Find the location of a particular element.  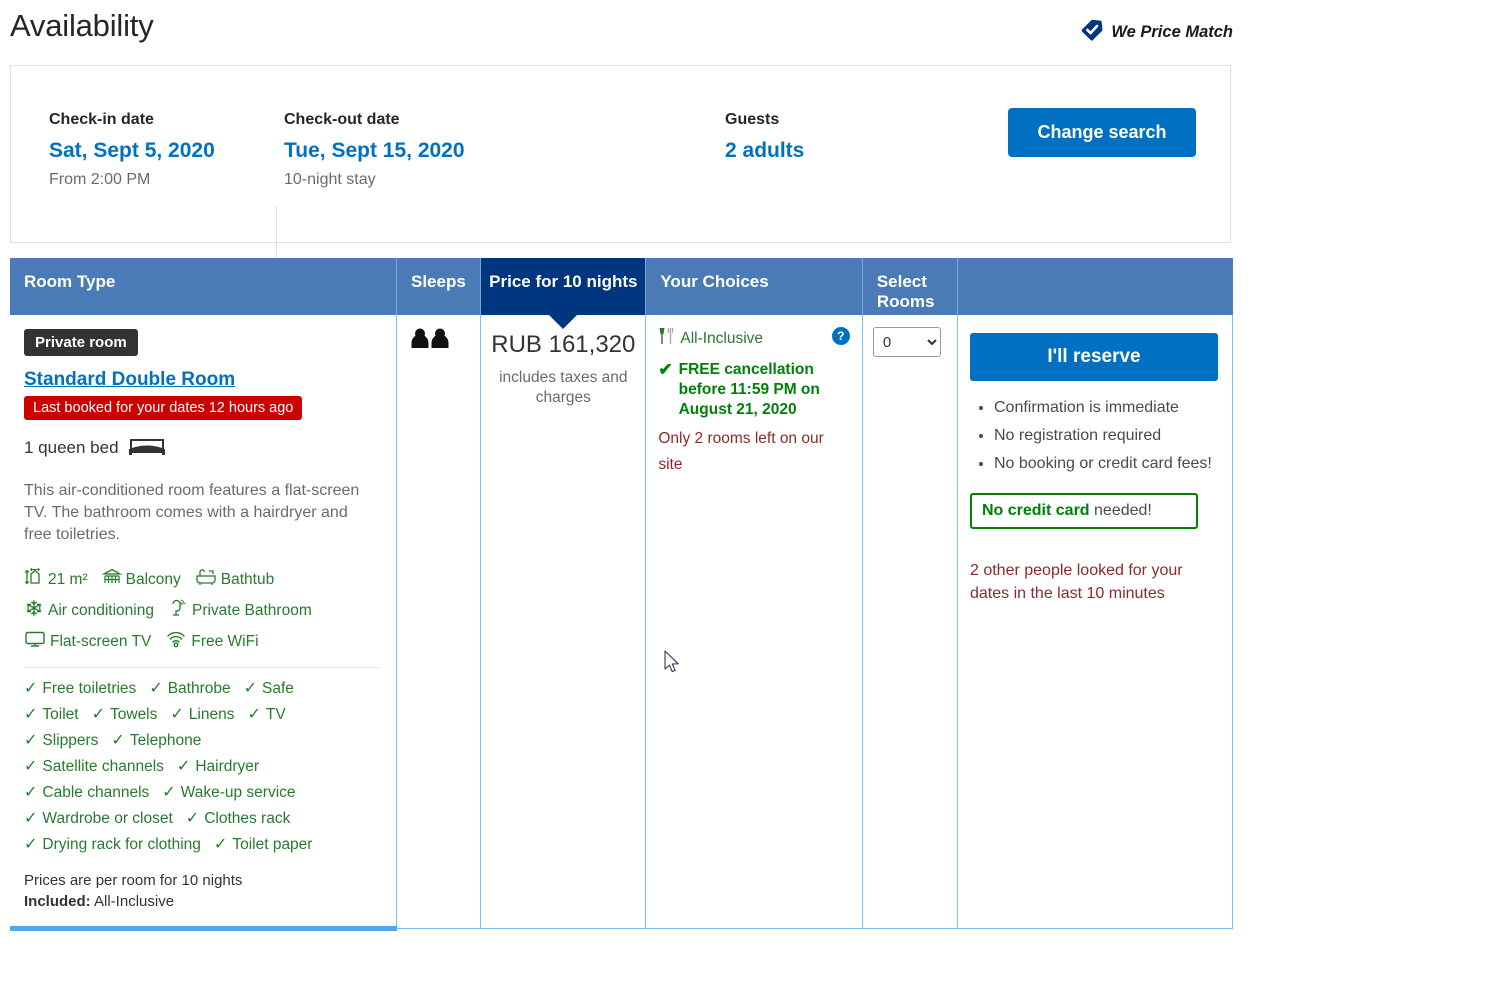

facility-wifi: Free WiFi is located at coordinates (212, 641).